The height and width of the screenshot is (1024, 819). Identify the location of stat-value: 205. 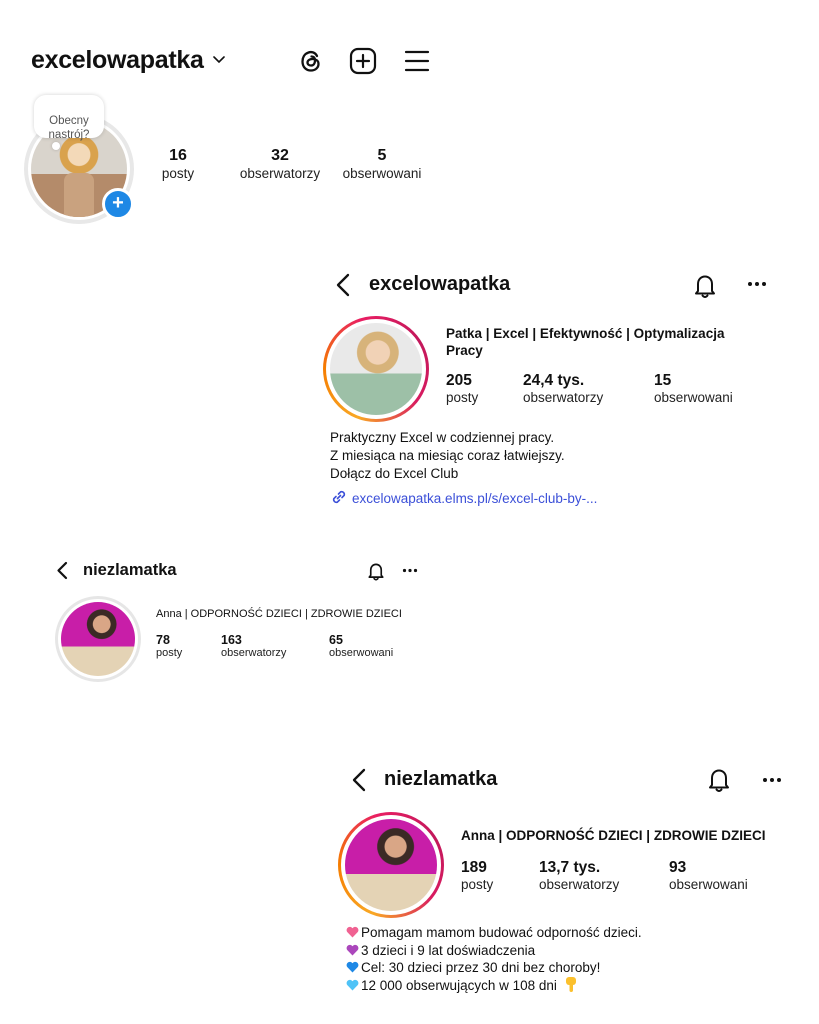
(459, 380).